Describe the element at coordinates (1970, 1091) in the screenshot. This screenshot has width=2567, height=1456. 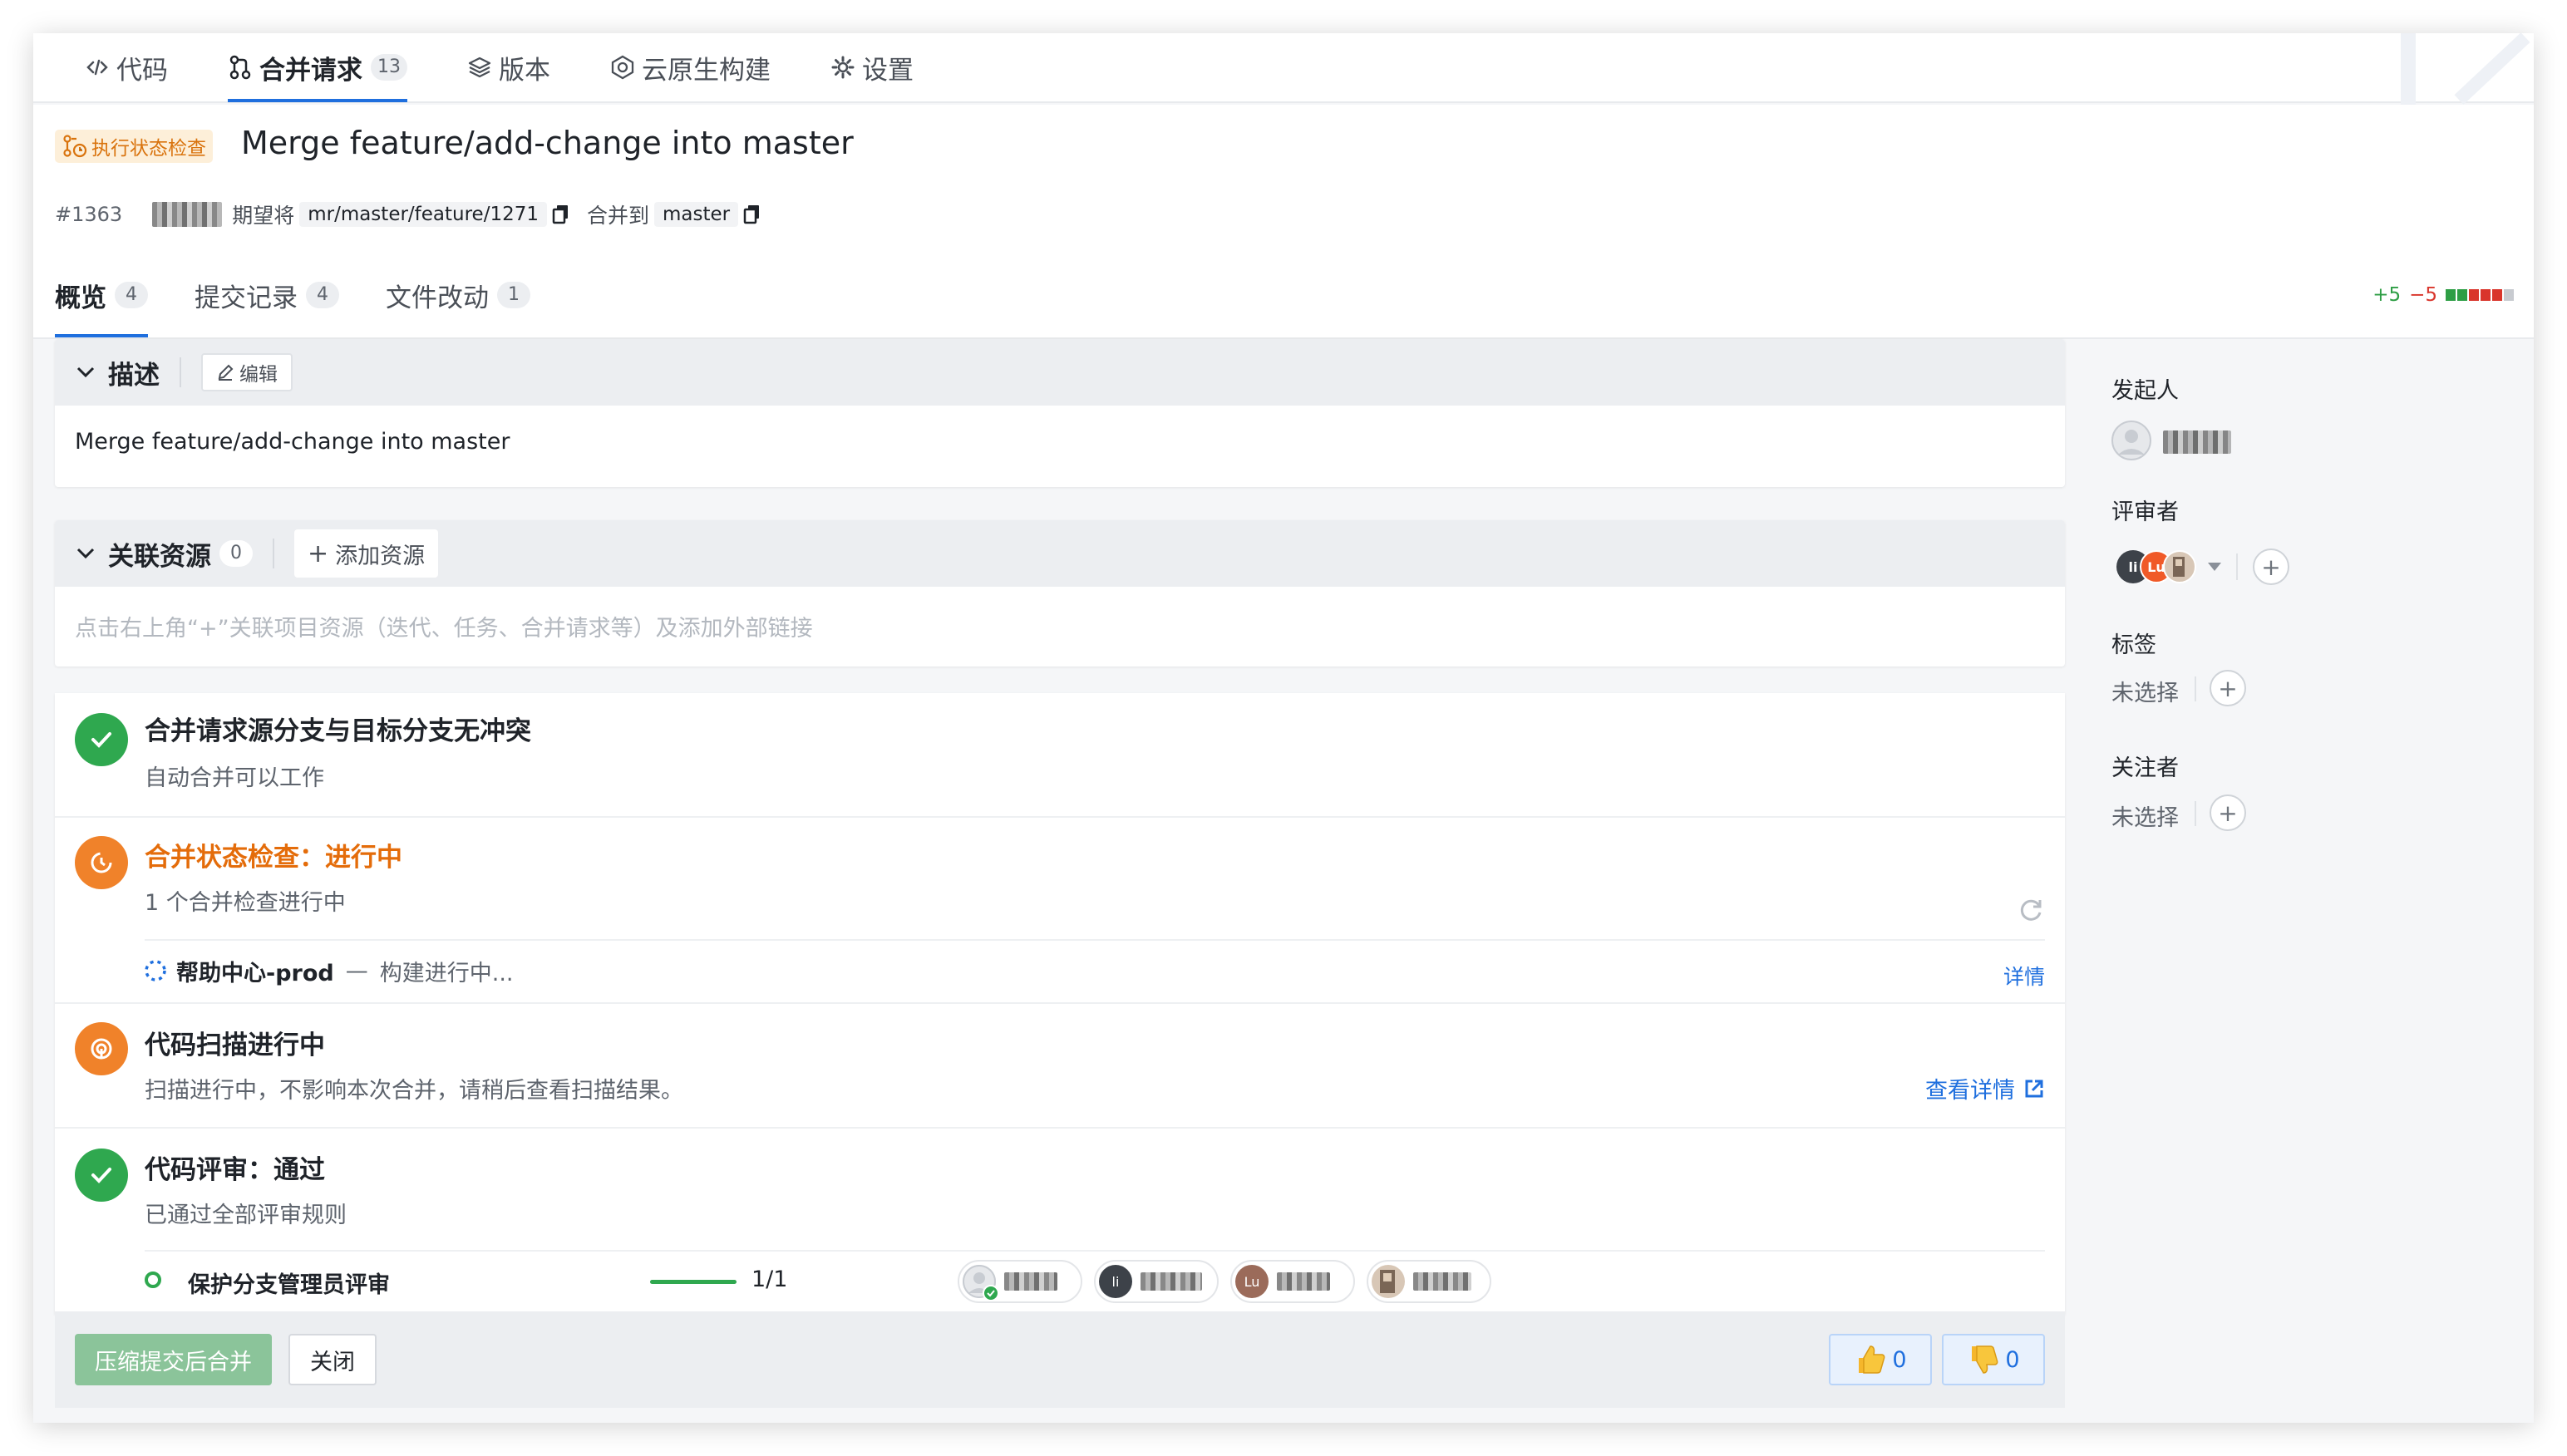
I see `view-scan-details-label: 查看详情` at that location.